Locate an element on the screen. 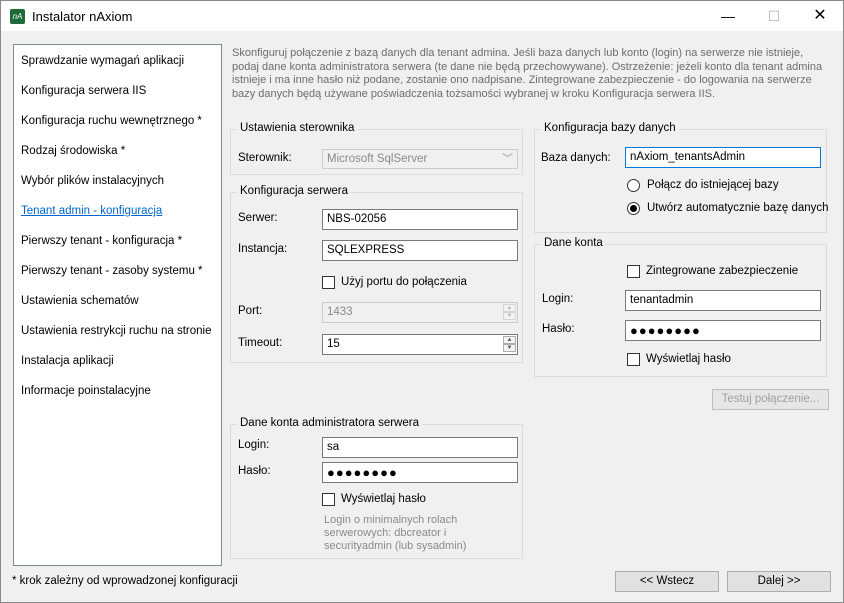  account-show-password-label: Wyświetlaj hasło is located at coordinates (688, 359).